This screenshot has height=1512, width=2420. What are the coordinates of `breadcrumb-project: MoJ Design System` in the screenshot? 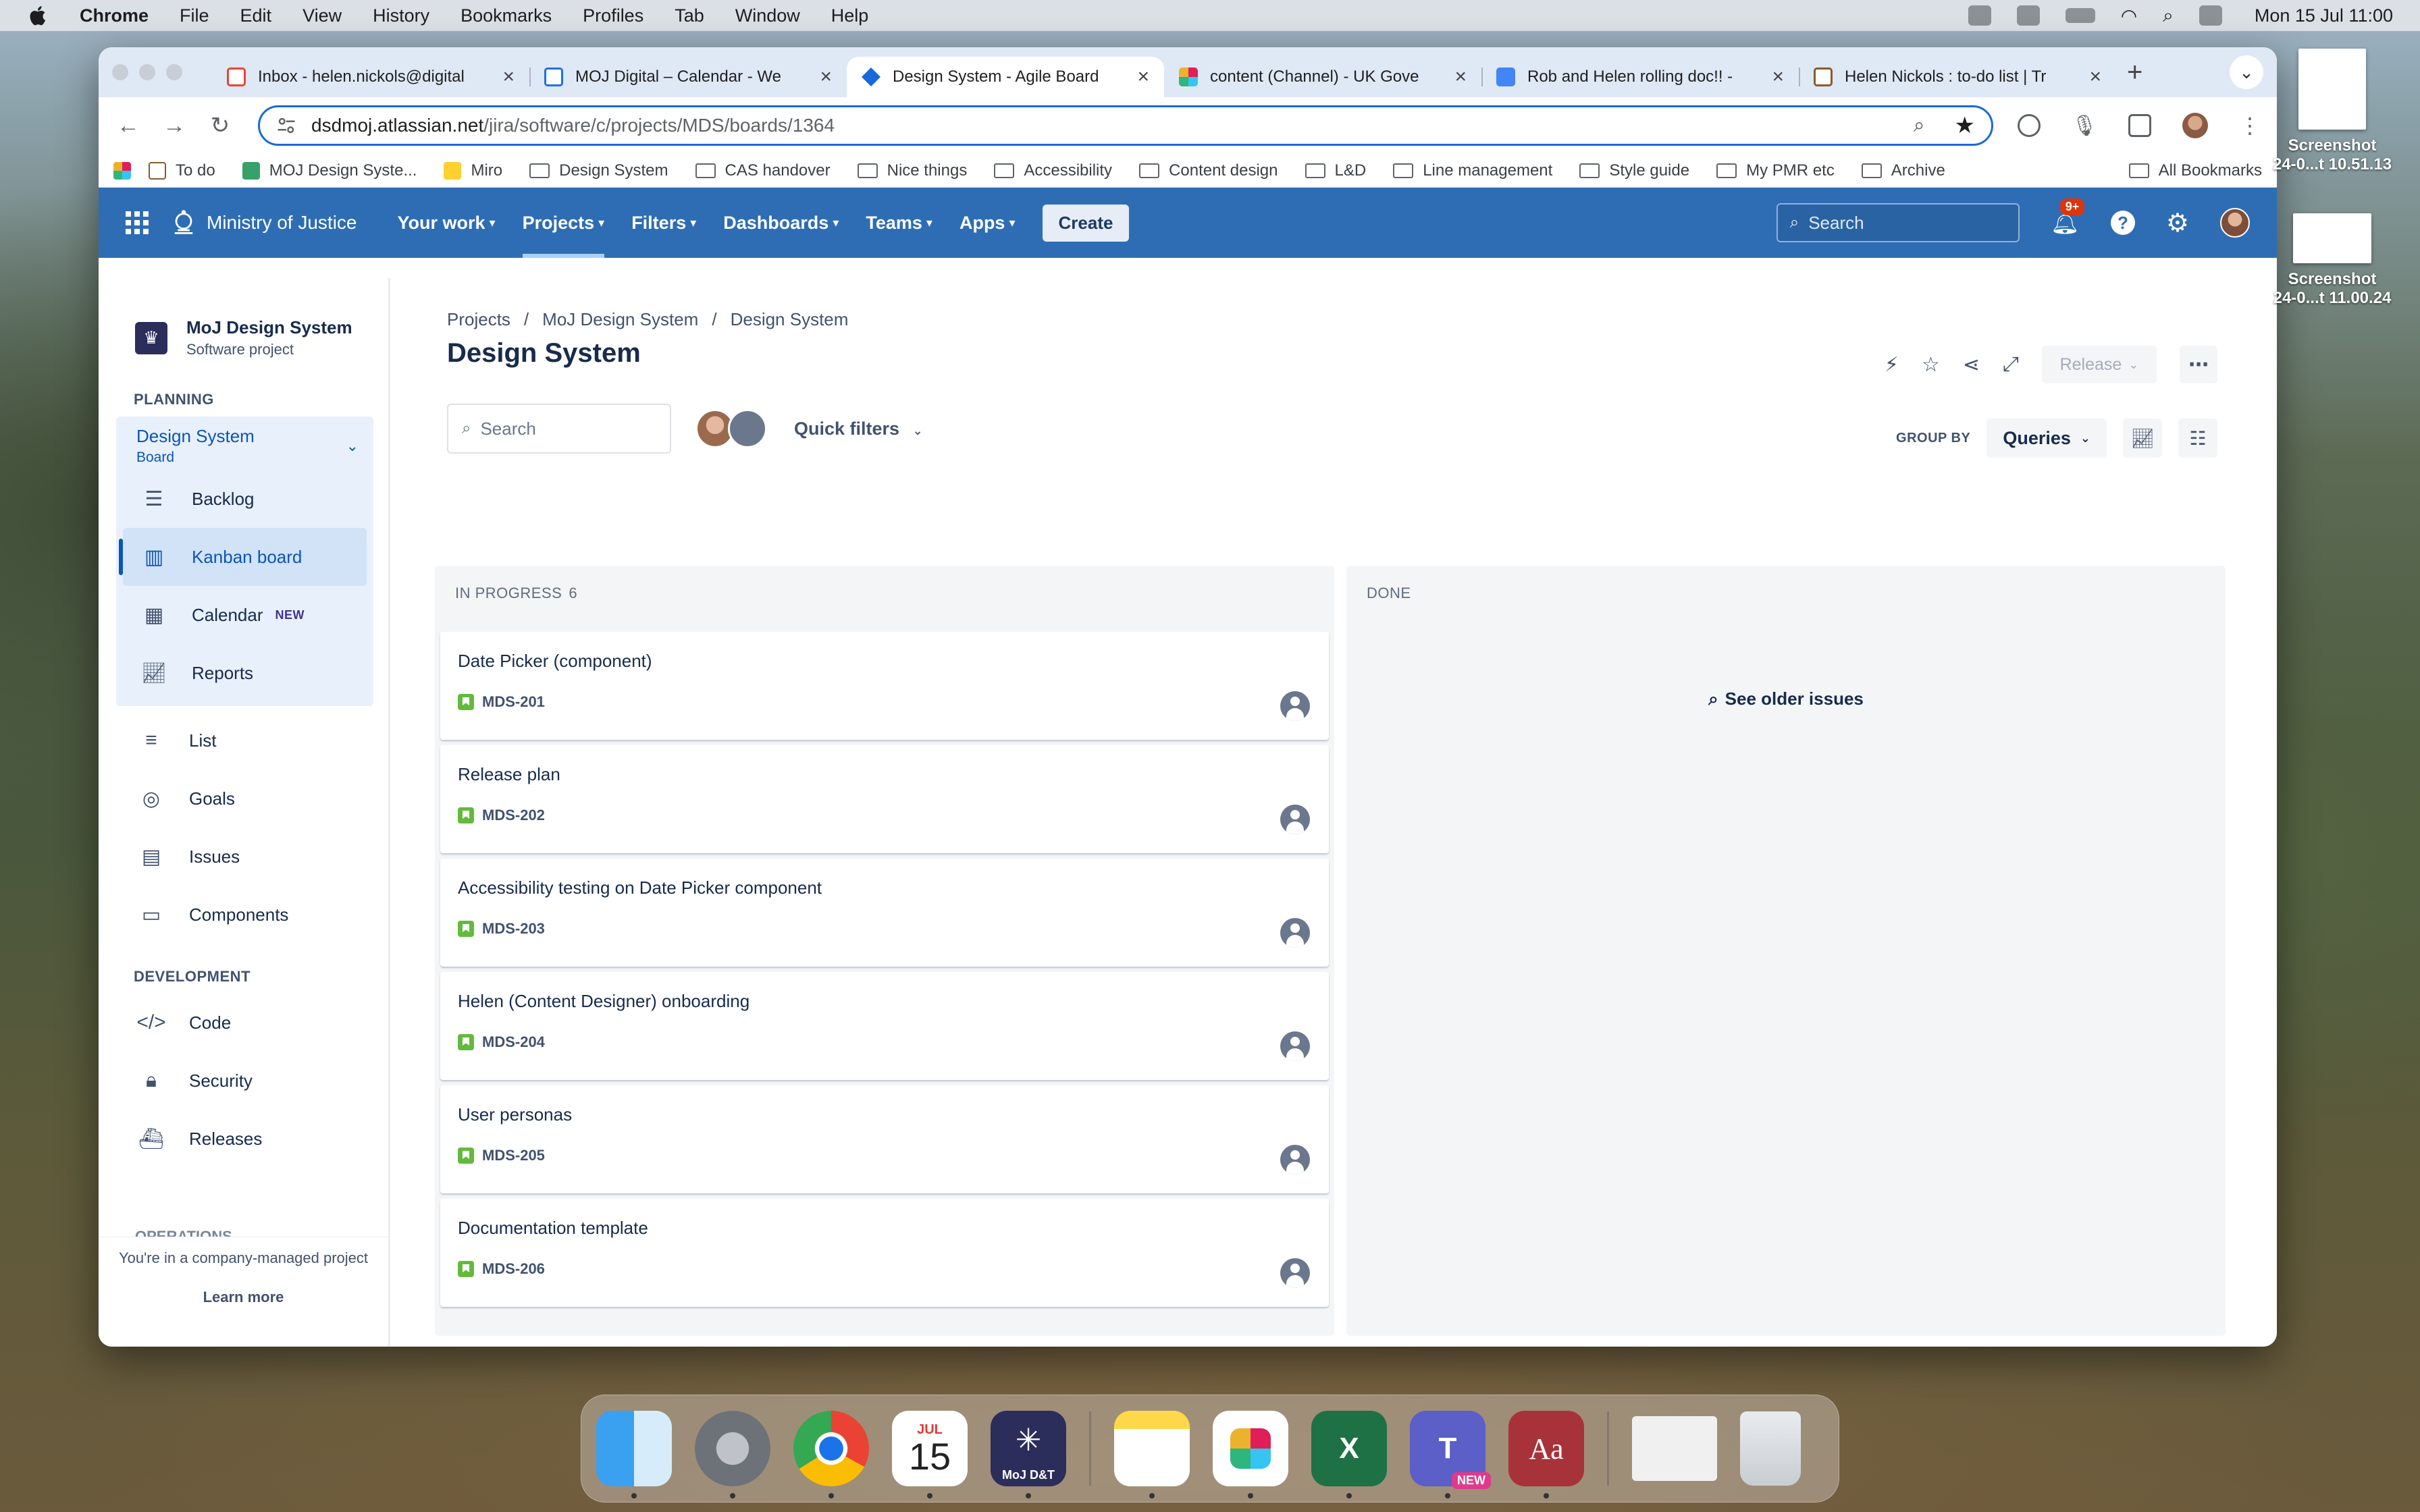 It's located at (620, 319).